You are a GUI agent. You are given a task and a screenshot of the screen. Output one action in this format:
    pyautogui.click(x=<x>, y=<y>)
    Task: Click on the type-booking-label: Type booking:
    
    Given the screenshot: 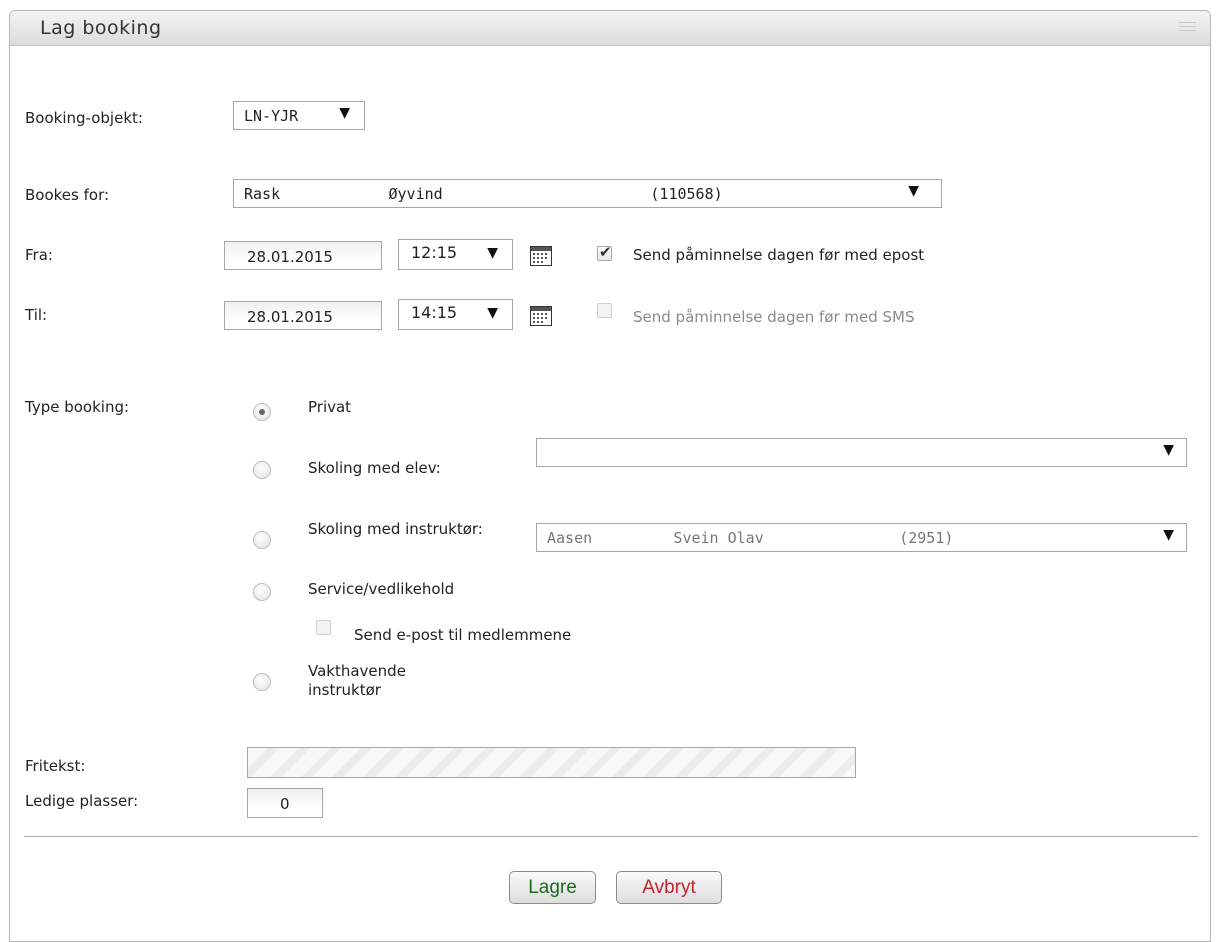 What is the action you would take?
    pyautogui.click(x=77, y=407)
    